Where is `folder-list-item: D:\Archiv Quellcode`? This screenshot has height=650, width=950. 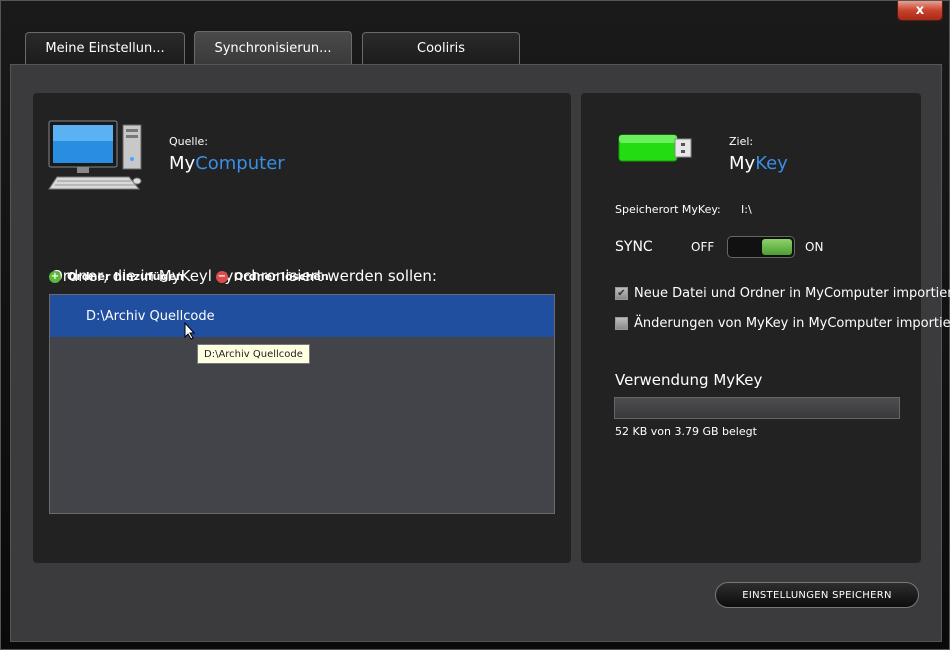
folder-list-item: D:\Archiv Quellcode is located at coordinates (302, 316).